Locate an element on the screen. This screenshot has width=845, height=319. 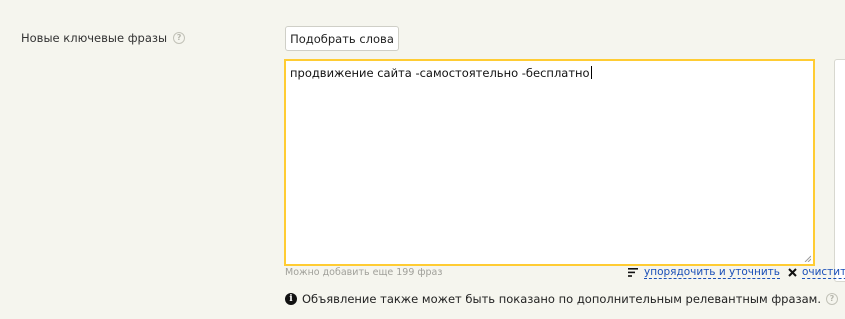
field-label-row: Новые ключевые фразы ? is located at coordinates (103, 38).